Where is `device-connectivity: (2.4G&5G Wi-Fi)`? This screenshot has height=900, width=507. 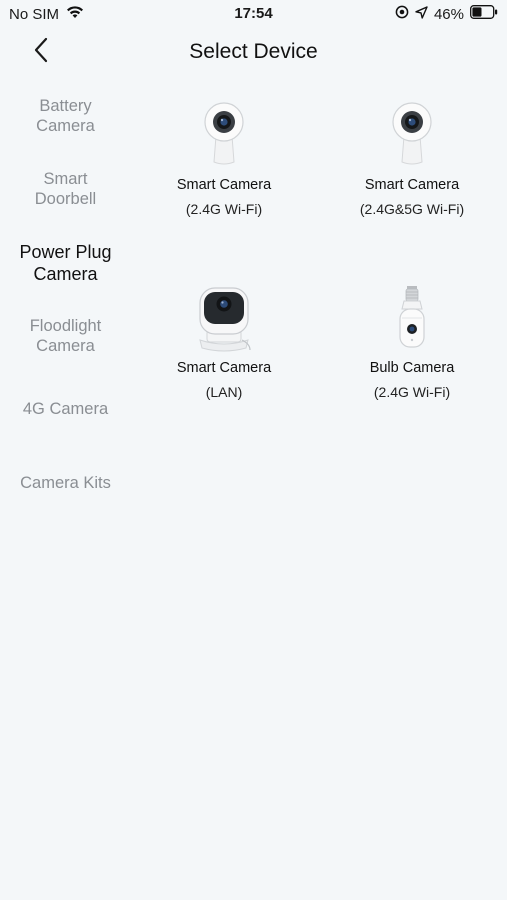 device-connectivity: (2.4G&5G Wi-Fi) is located at coordinates (412, 209).